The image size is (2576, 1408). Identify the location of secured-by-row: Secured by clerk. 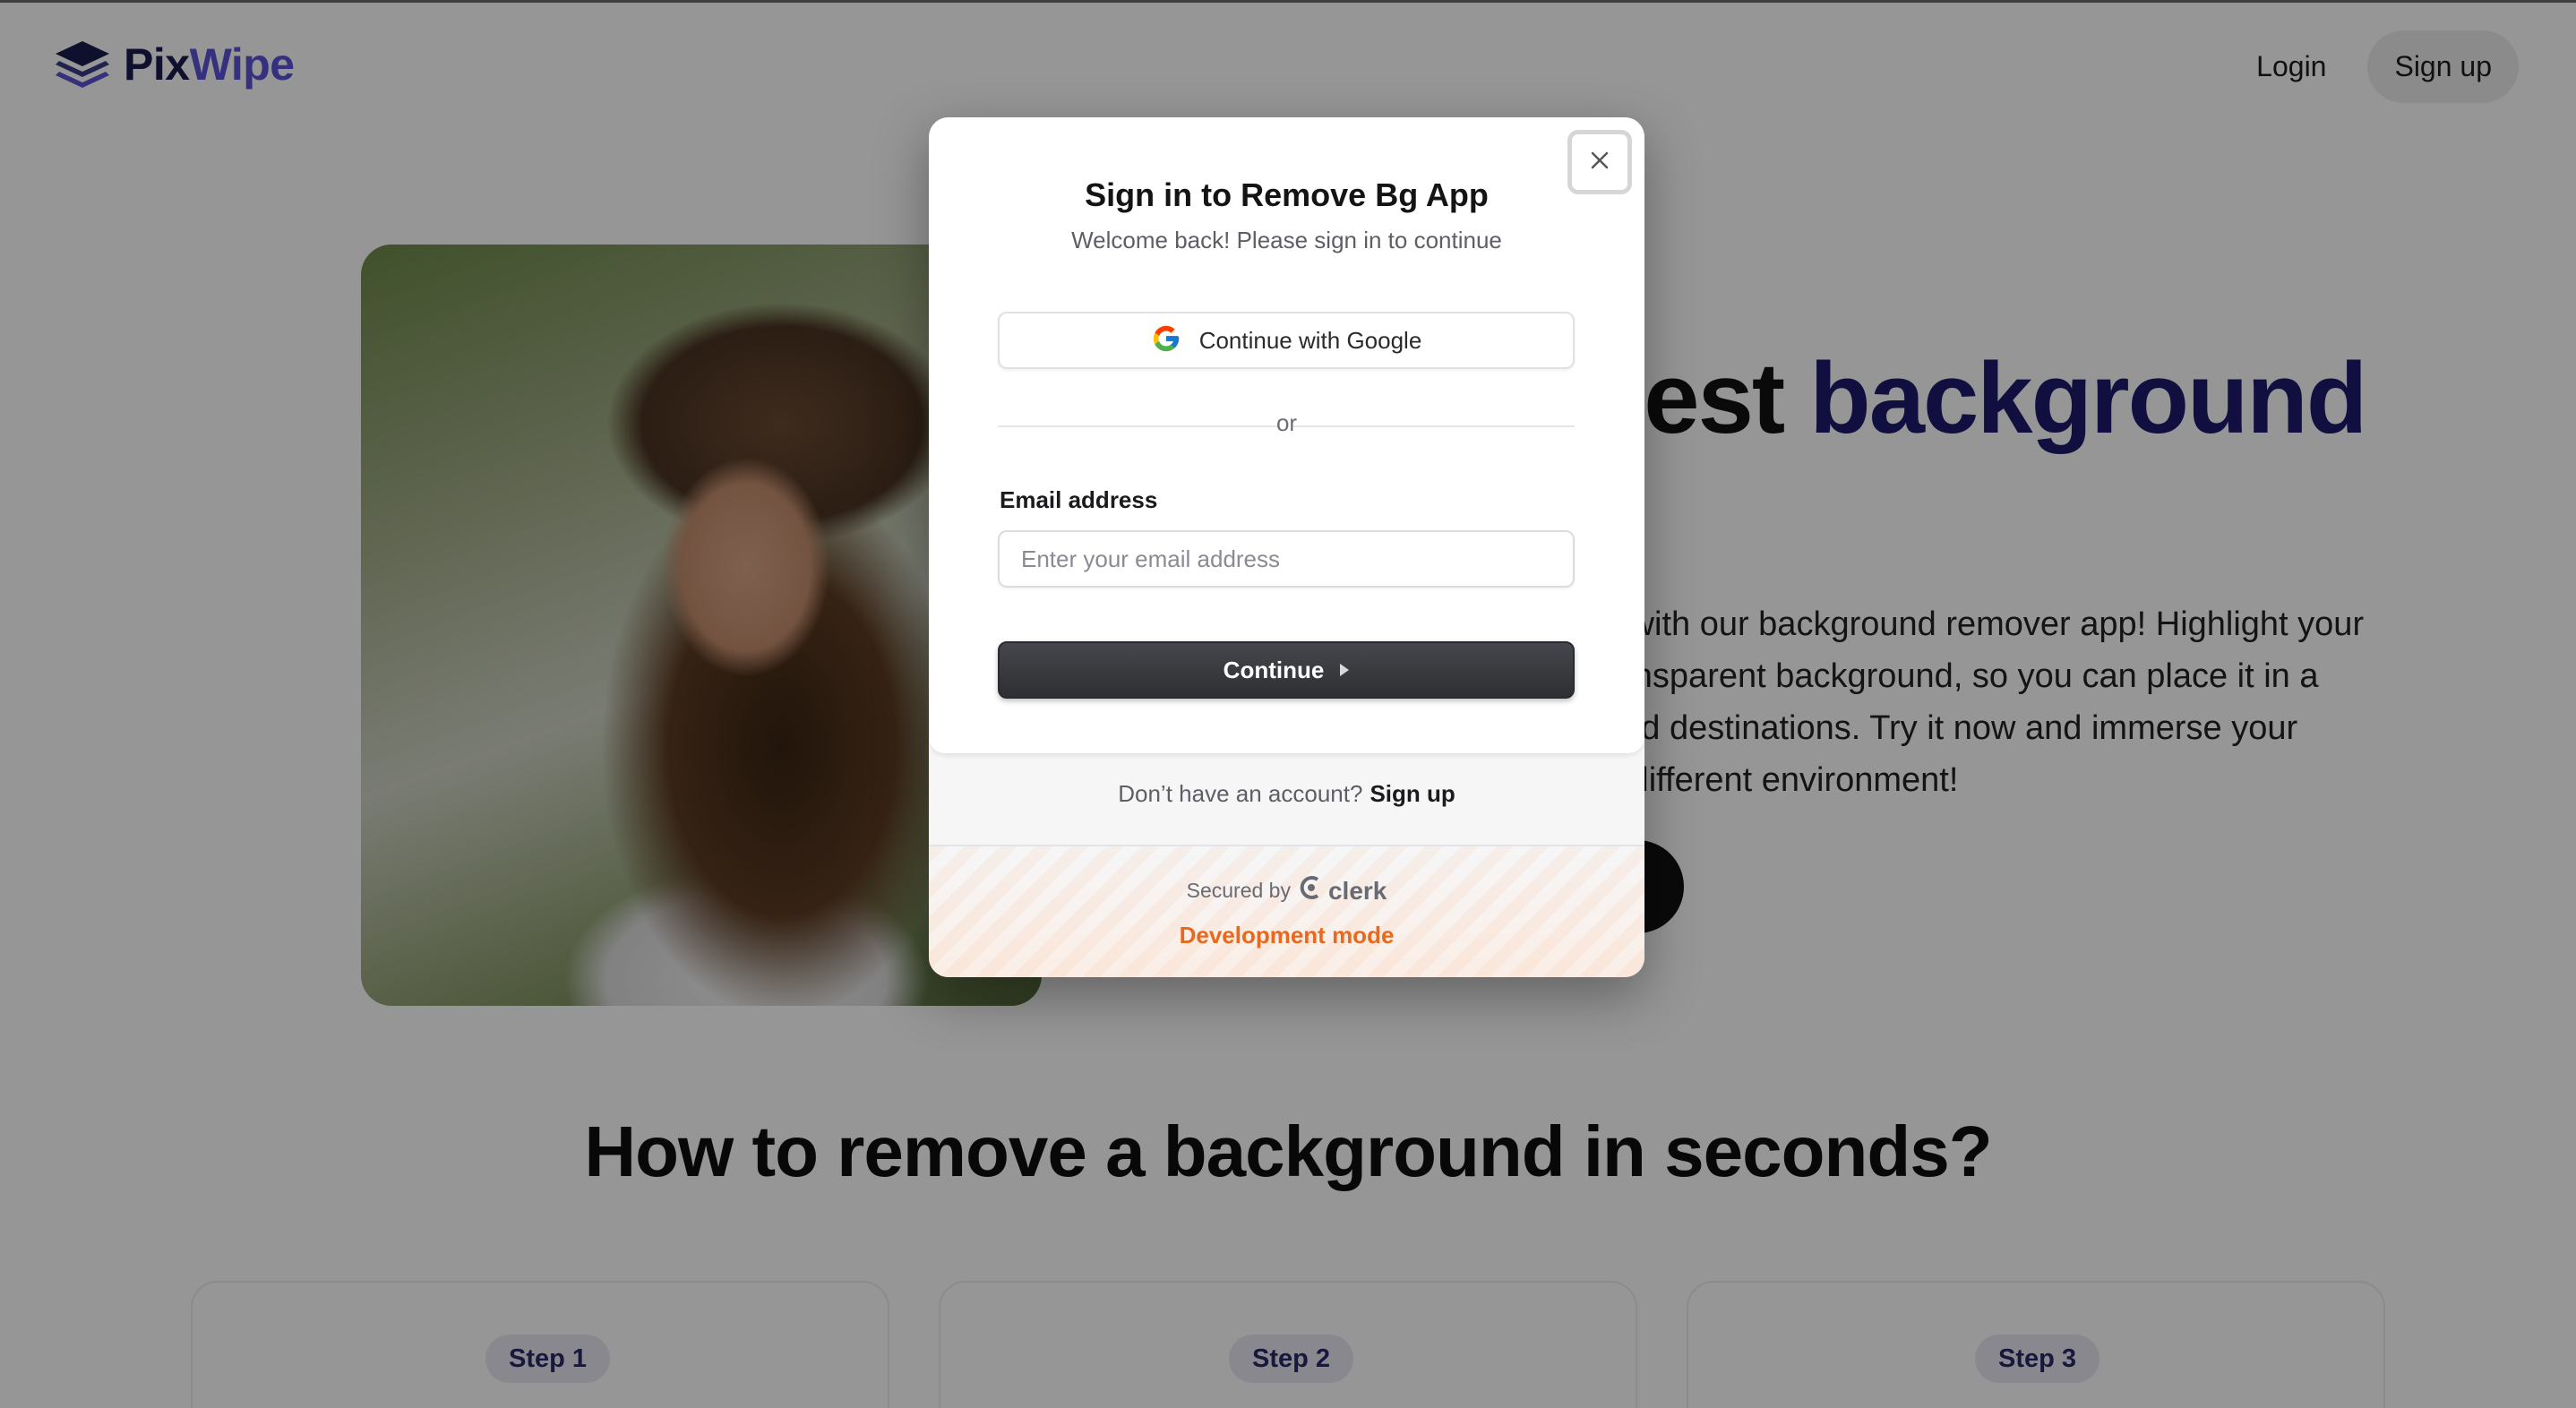
(1286, 890).